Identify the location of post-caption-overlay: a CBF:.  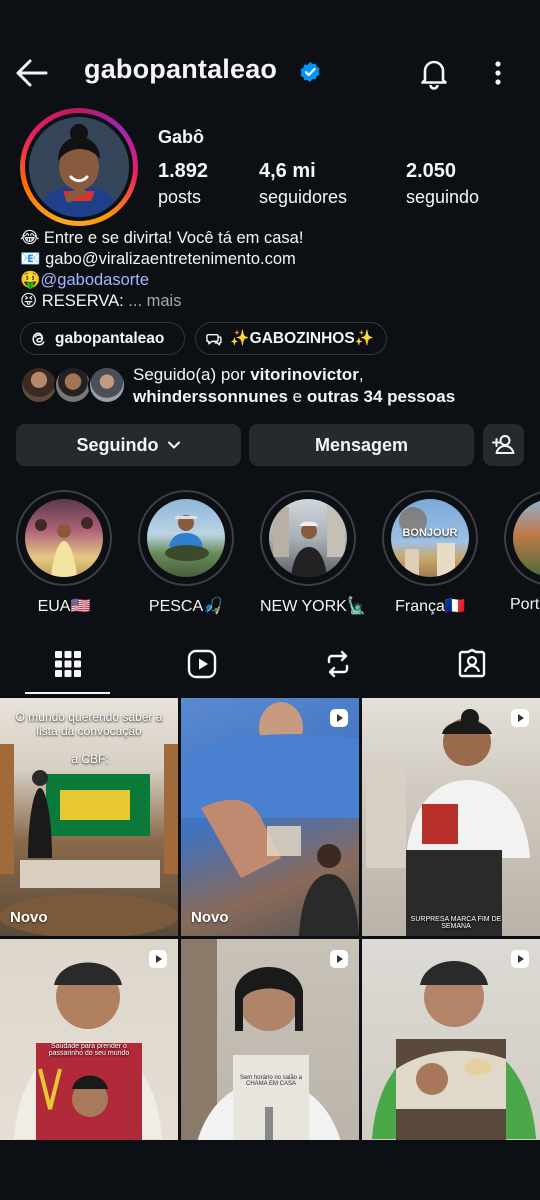
(90, 759).